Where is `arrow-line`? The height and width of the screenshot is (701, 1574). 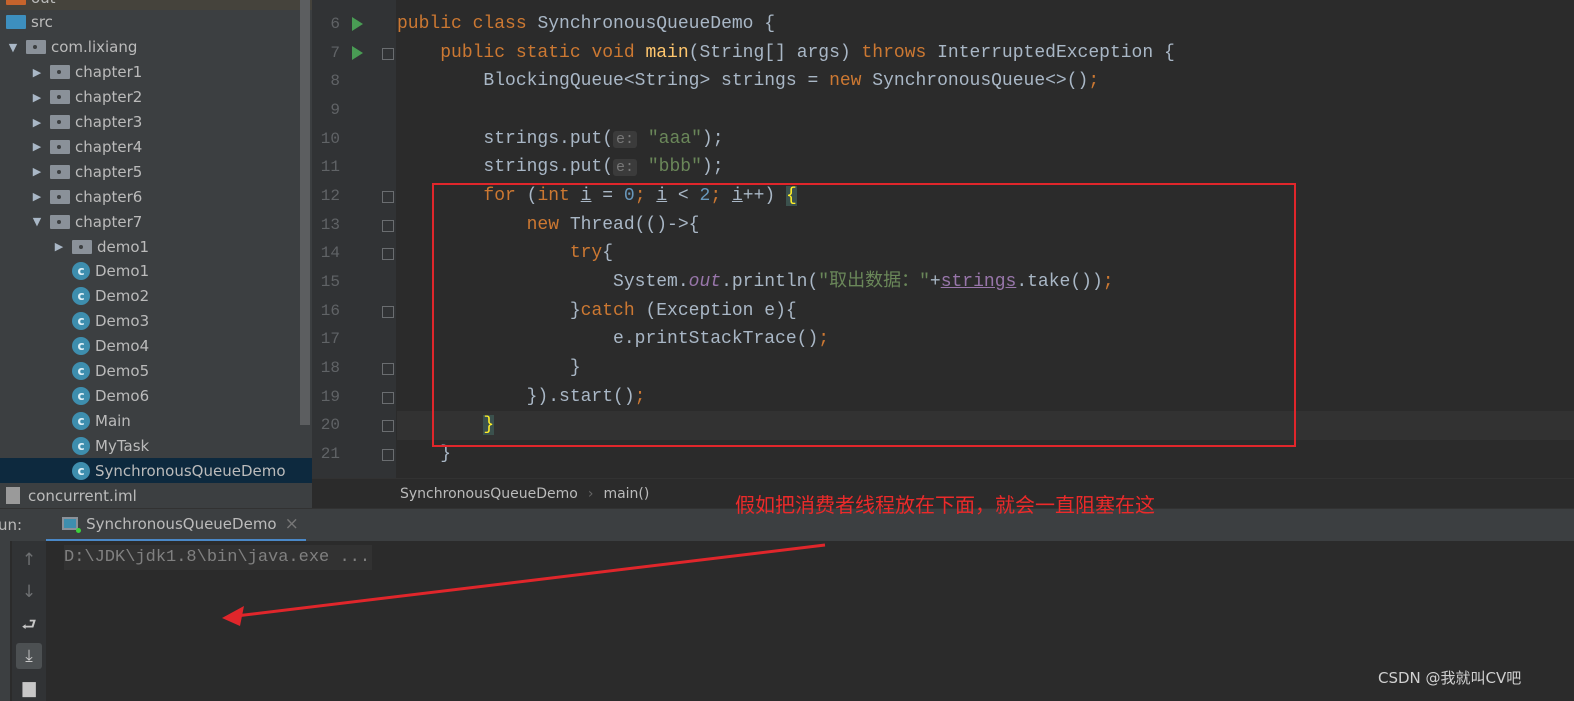
arrow-line is located at coordinates (530, 580).